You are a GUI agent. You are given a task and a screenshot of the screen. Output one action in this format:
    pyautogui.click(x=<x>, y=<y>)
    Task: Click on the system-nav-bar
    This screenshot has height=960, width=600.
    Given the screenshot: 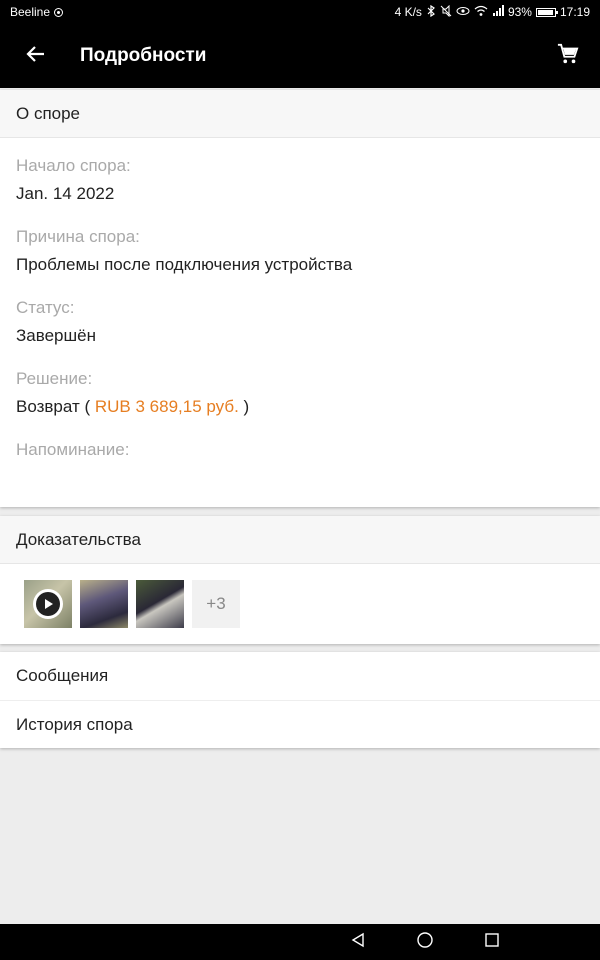 What is the action you would take?
    pyautogui.click(x=300, y=942)
    